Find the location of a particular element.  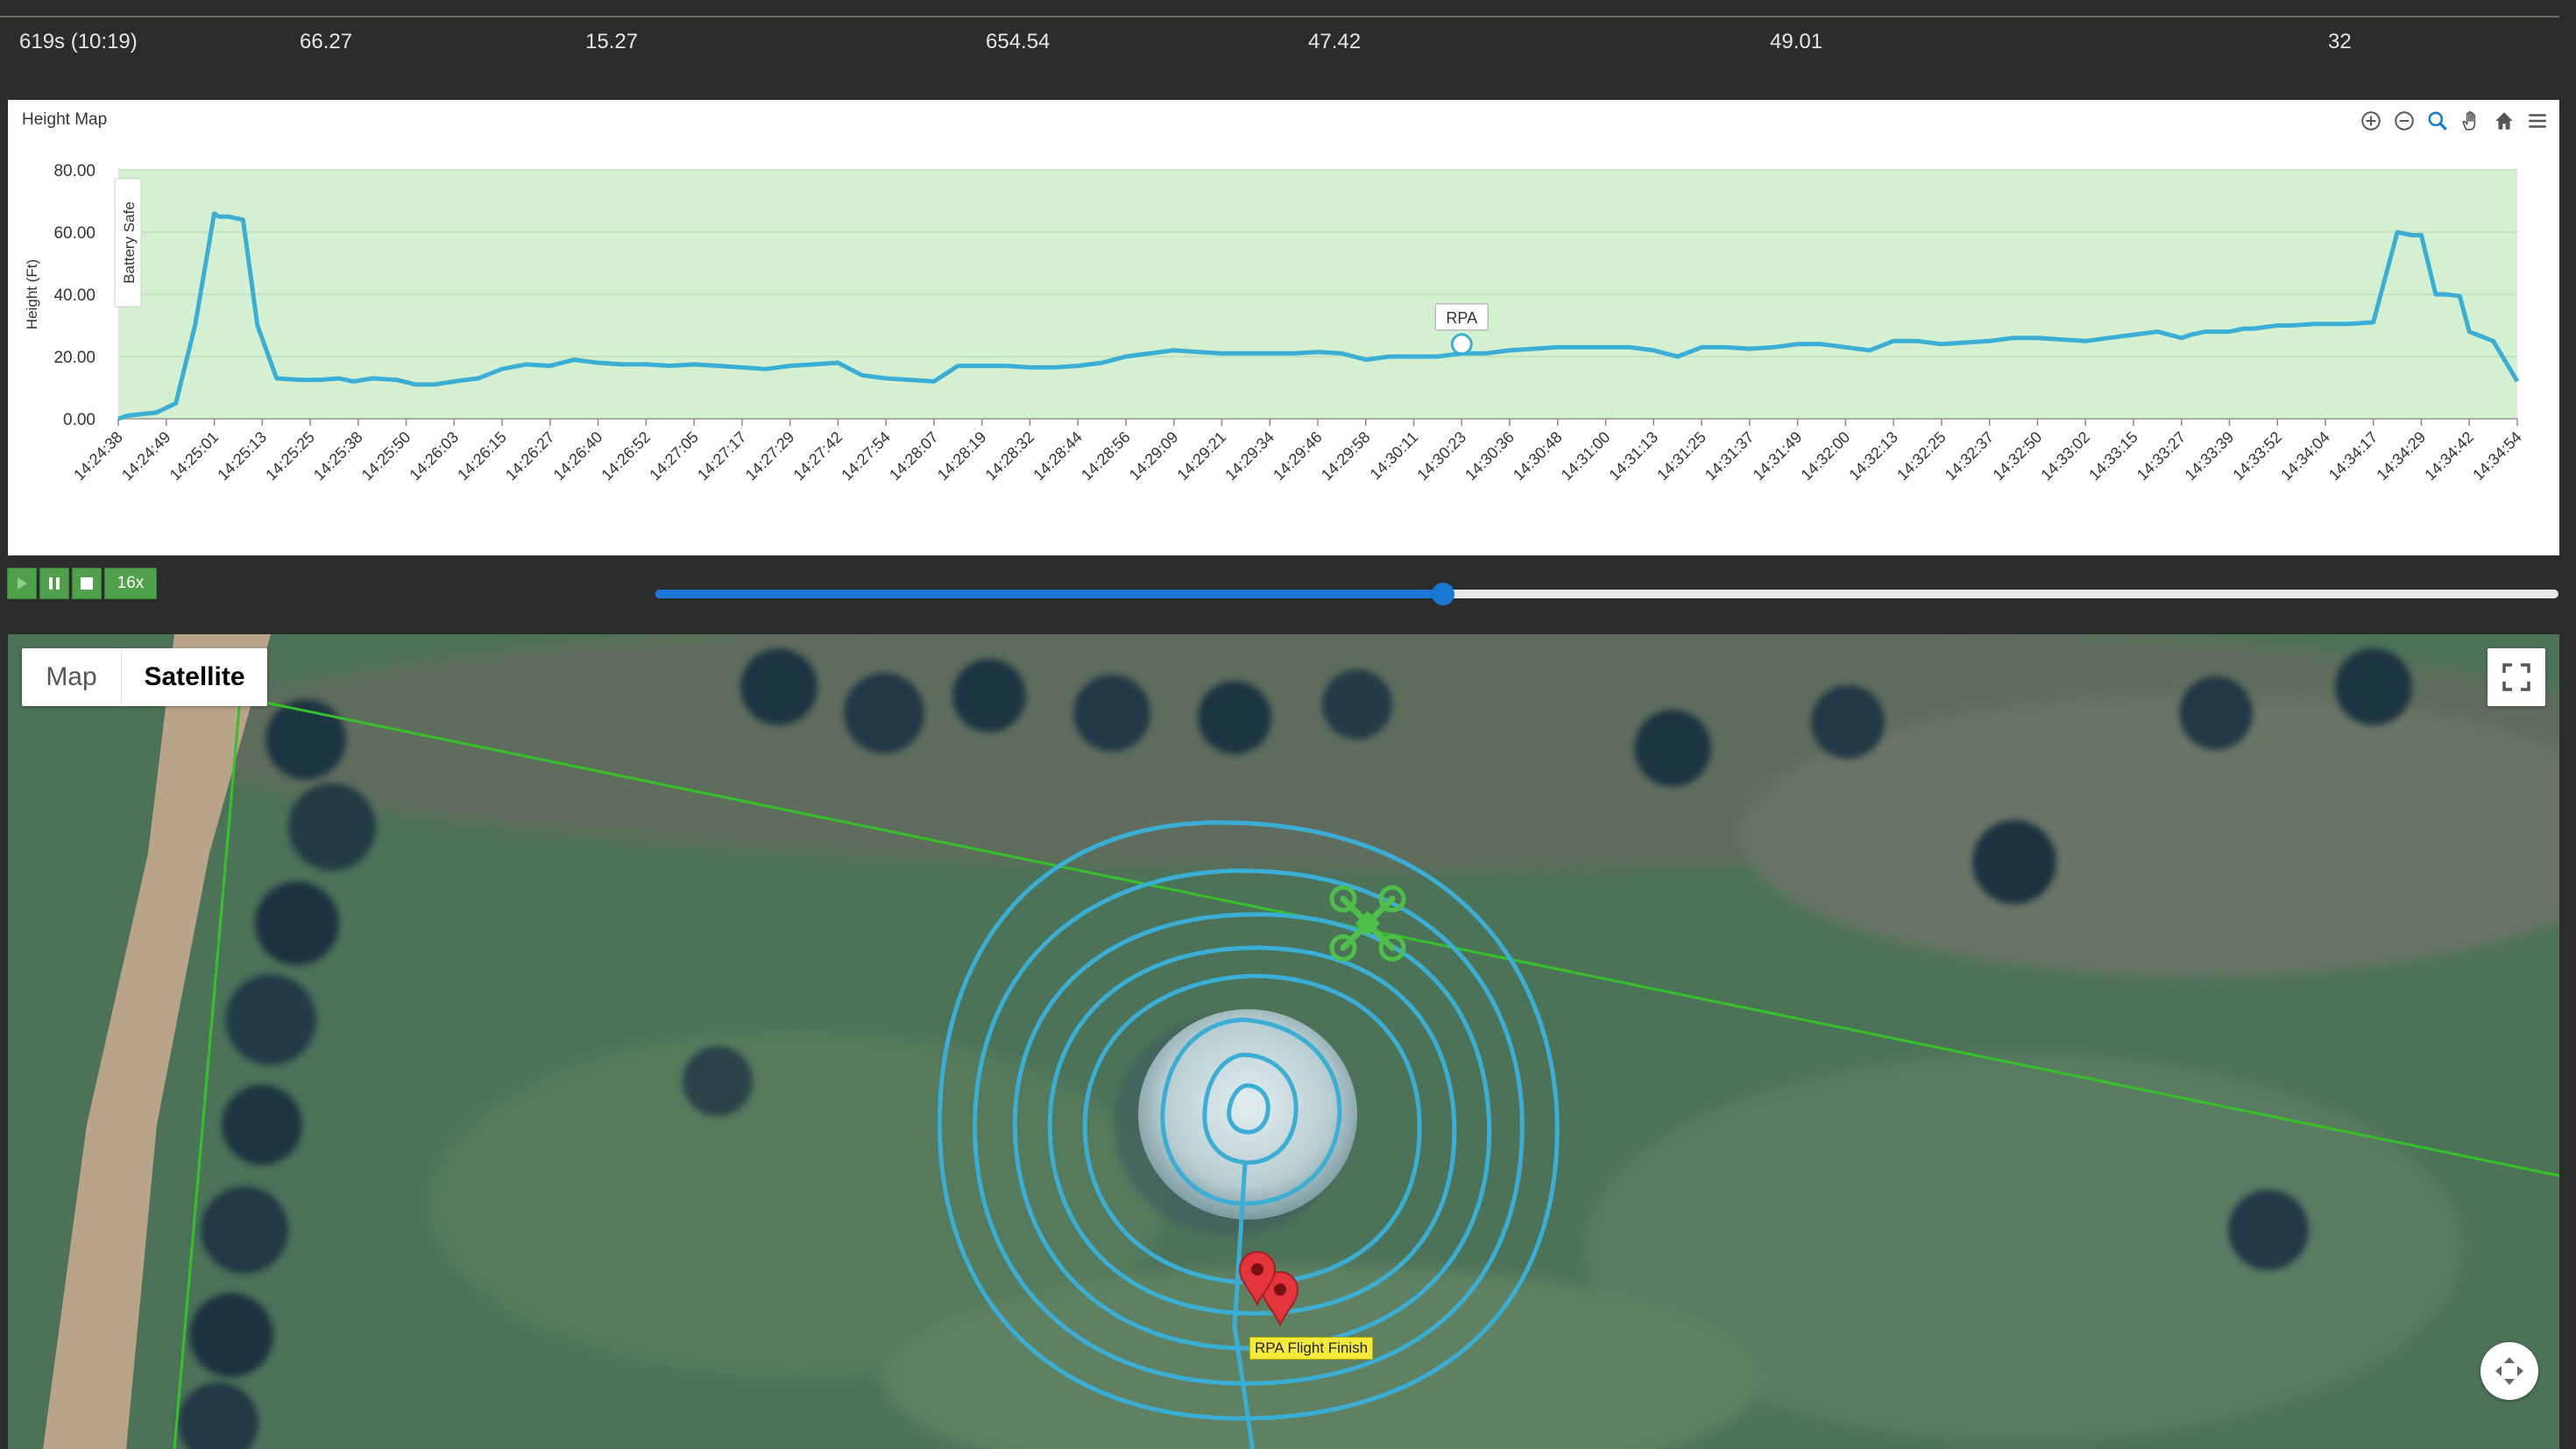

y-tick-label: 40.00 is located at coordinates (74, 295).